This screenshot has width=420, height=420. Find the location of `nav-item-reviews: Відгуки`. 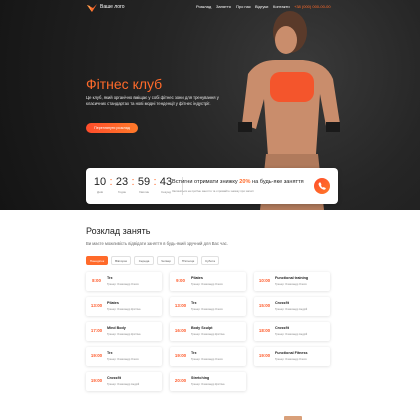

nav-item-reviews: Відгуки is located at coordinates (261, 6).